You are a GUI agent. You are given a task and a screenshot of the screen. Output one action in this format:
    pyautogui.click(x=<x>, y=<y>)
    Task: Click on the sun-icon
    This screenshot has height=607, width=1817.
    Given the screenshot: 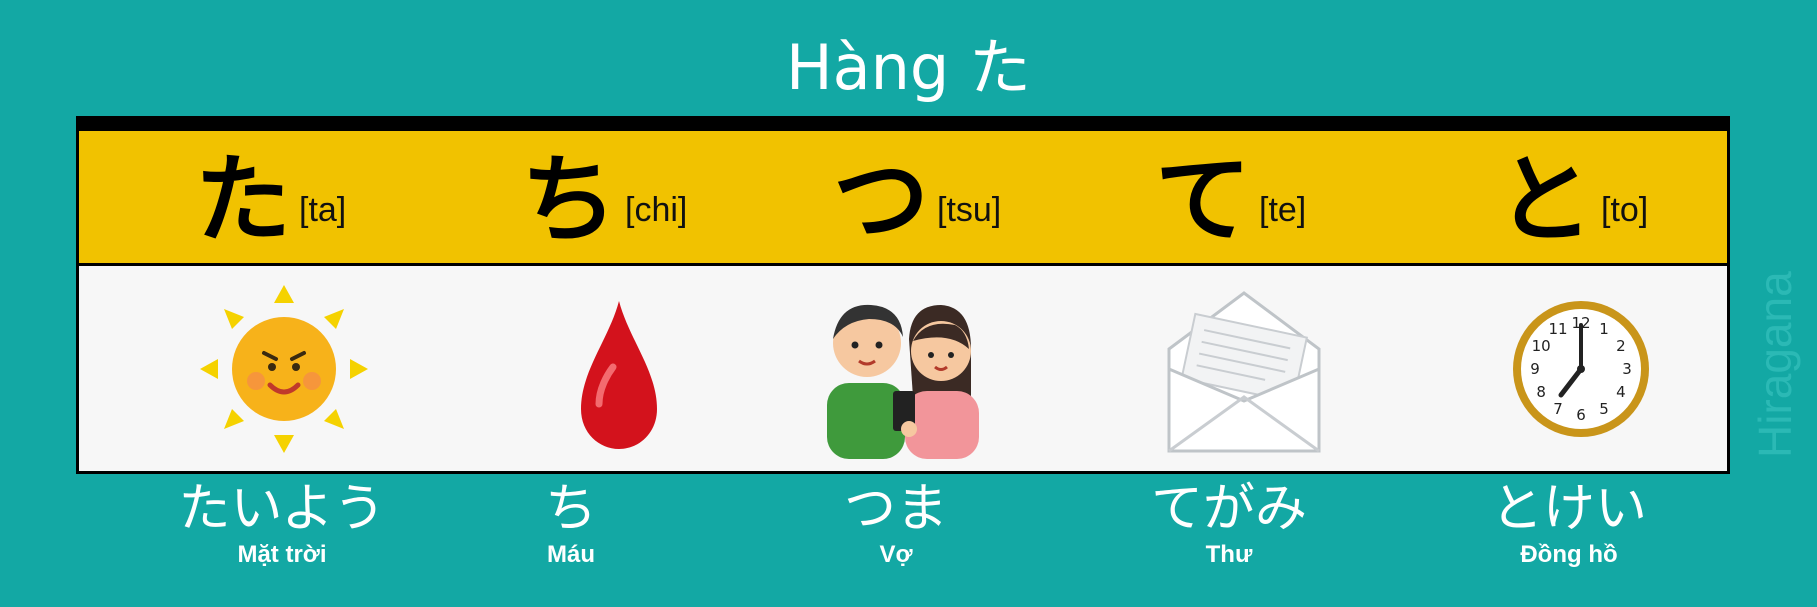 What is the action you would take?
    pyautogui.click(x=284, y=369)
    